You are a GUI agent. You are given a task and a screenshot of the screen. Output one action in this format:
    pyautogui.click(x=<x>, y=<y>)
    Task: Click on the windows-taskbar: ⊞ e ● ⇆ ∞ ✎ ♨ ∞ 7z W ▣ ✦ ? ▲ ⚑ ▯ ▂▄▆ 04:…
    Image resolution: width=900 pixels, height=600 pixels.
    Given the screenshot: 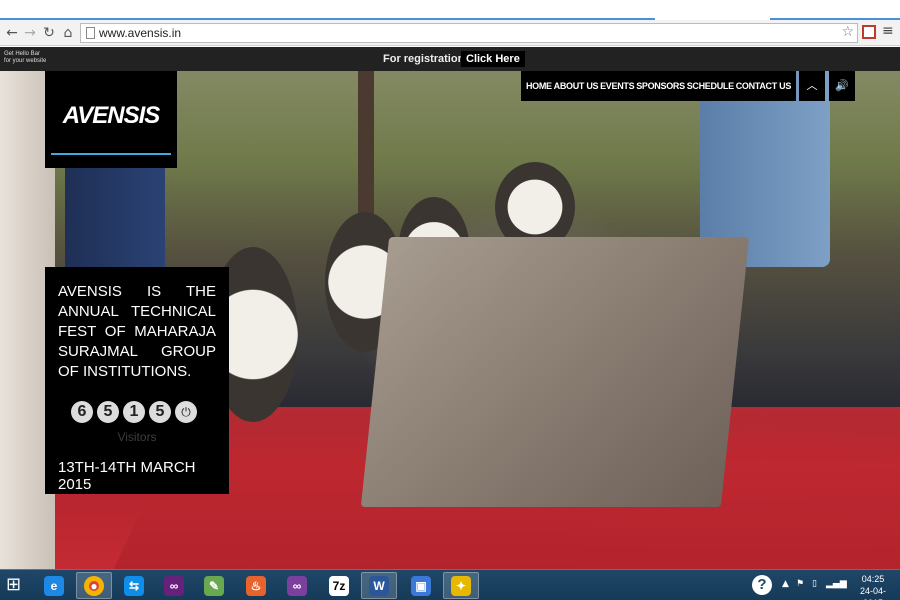 What is the action you would take?
    pyautogui.click(x=450, y=584)
    